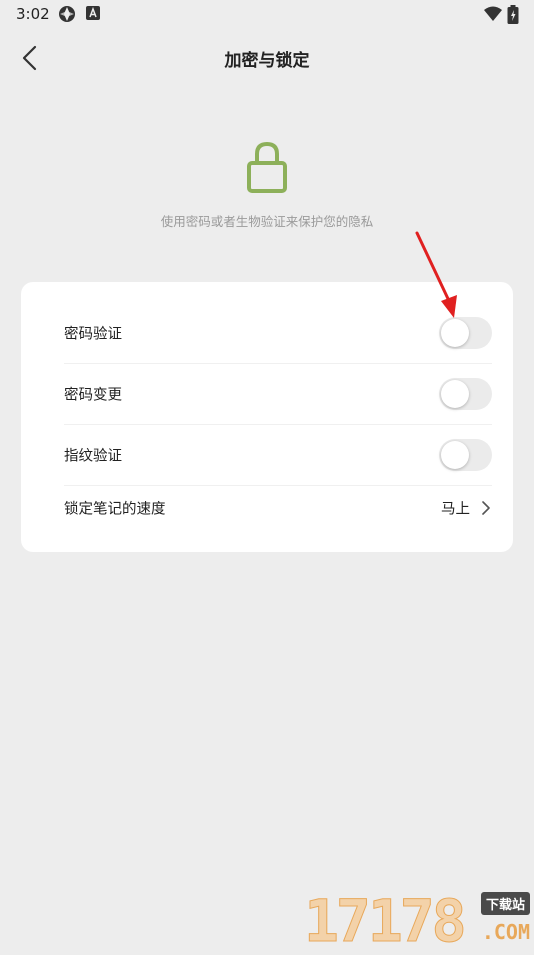  Describe the element at coordinates (93, 334) in the screenshot. I see `password-verify-label: 密码验证` at that location.